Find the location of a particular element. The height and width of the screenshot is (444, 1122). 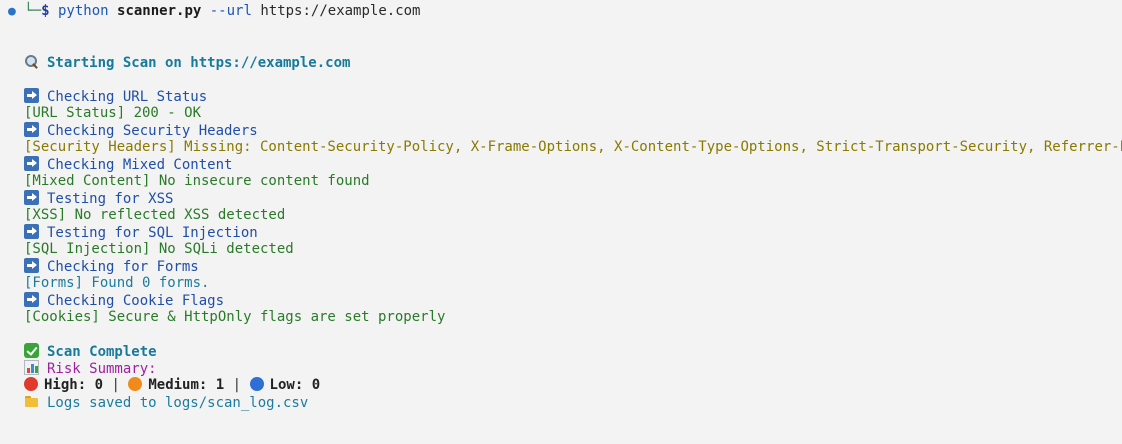

step-line: Testing for SQL Injection is located at coordinates (141, 232).